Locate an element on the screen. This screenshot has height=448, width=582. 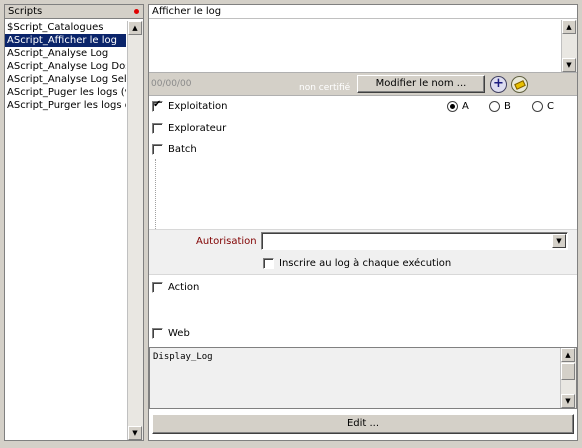
script-description-area is located at coordinates (363, 46).